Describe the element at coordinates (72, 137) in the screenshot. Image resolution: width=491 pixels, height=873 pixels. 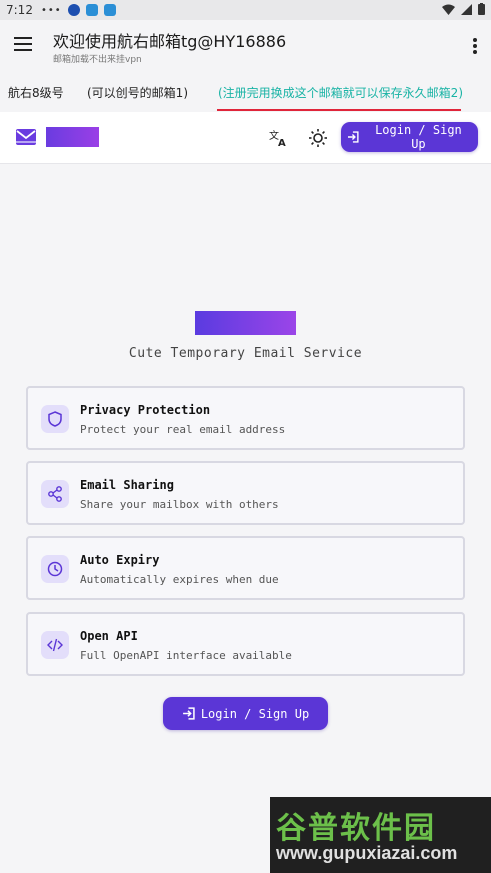
I see `site-logo` at that location.